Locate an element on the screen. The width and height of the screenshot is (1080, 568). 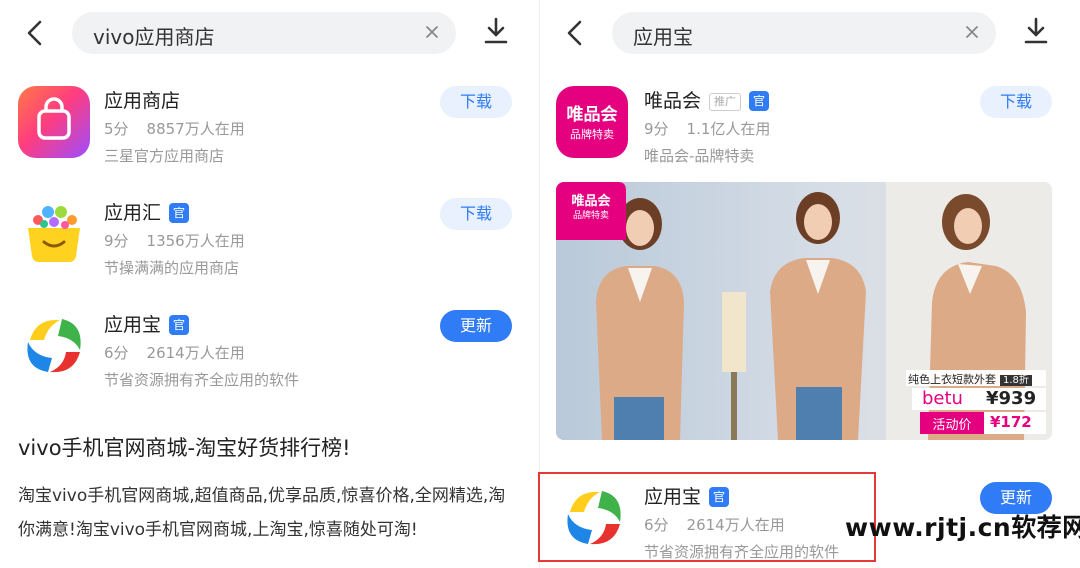
app-meta: 5分 8857万人在用 is located at coordinates (174, 128).